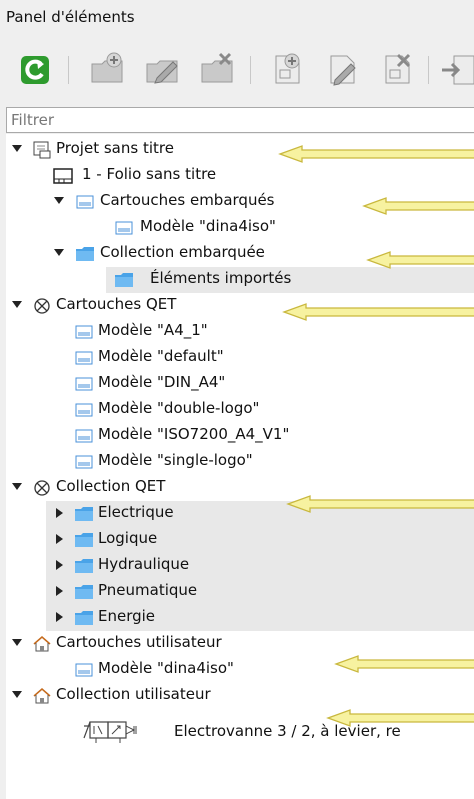 This screenshot has width=474, height=799. Describe the element at coordinates (260, 618) in the screenshot. I see `tree-item-folder-energie: Energie` at that location.